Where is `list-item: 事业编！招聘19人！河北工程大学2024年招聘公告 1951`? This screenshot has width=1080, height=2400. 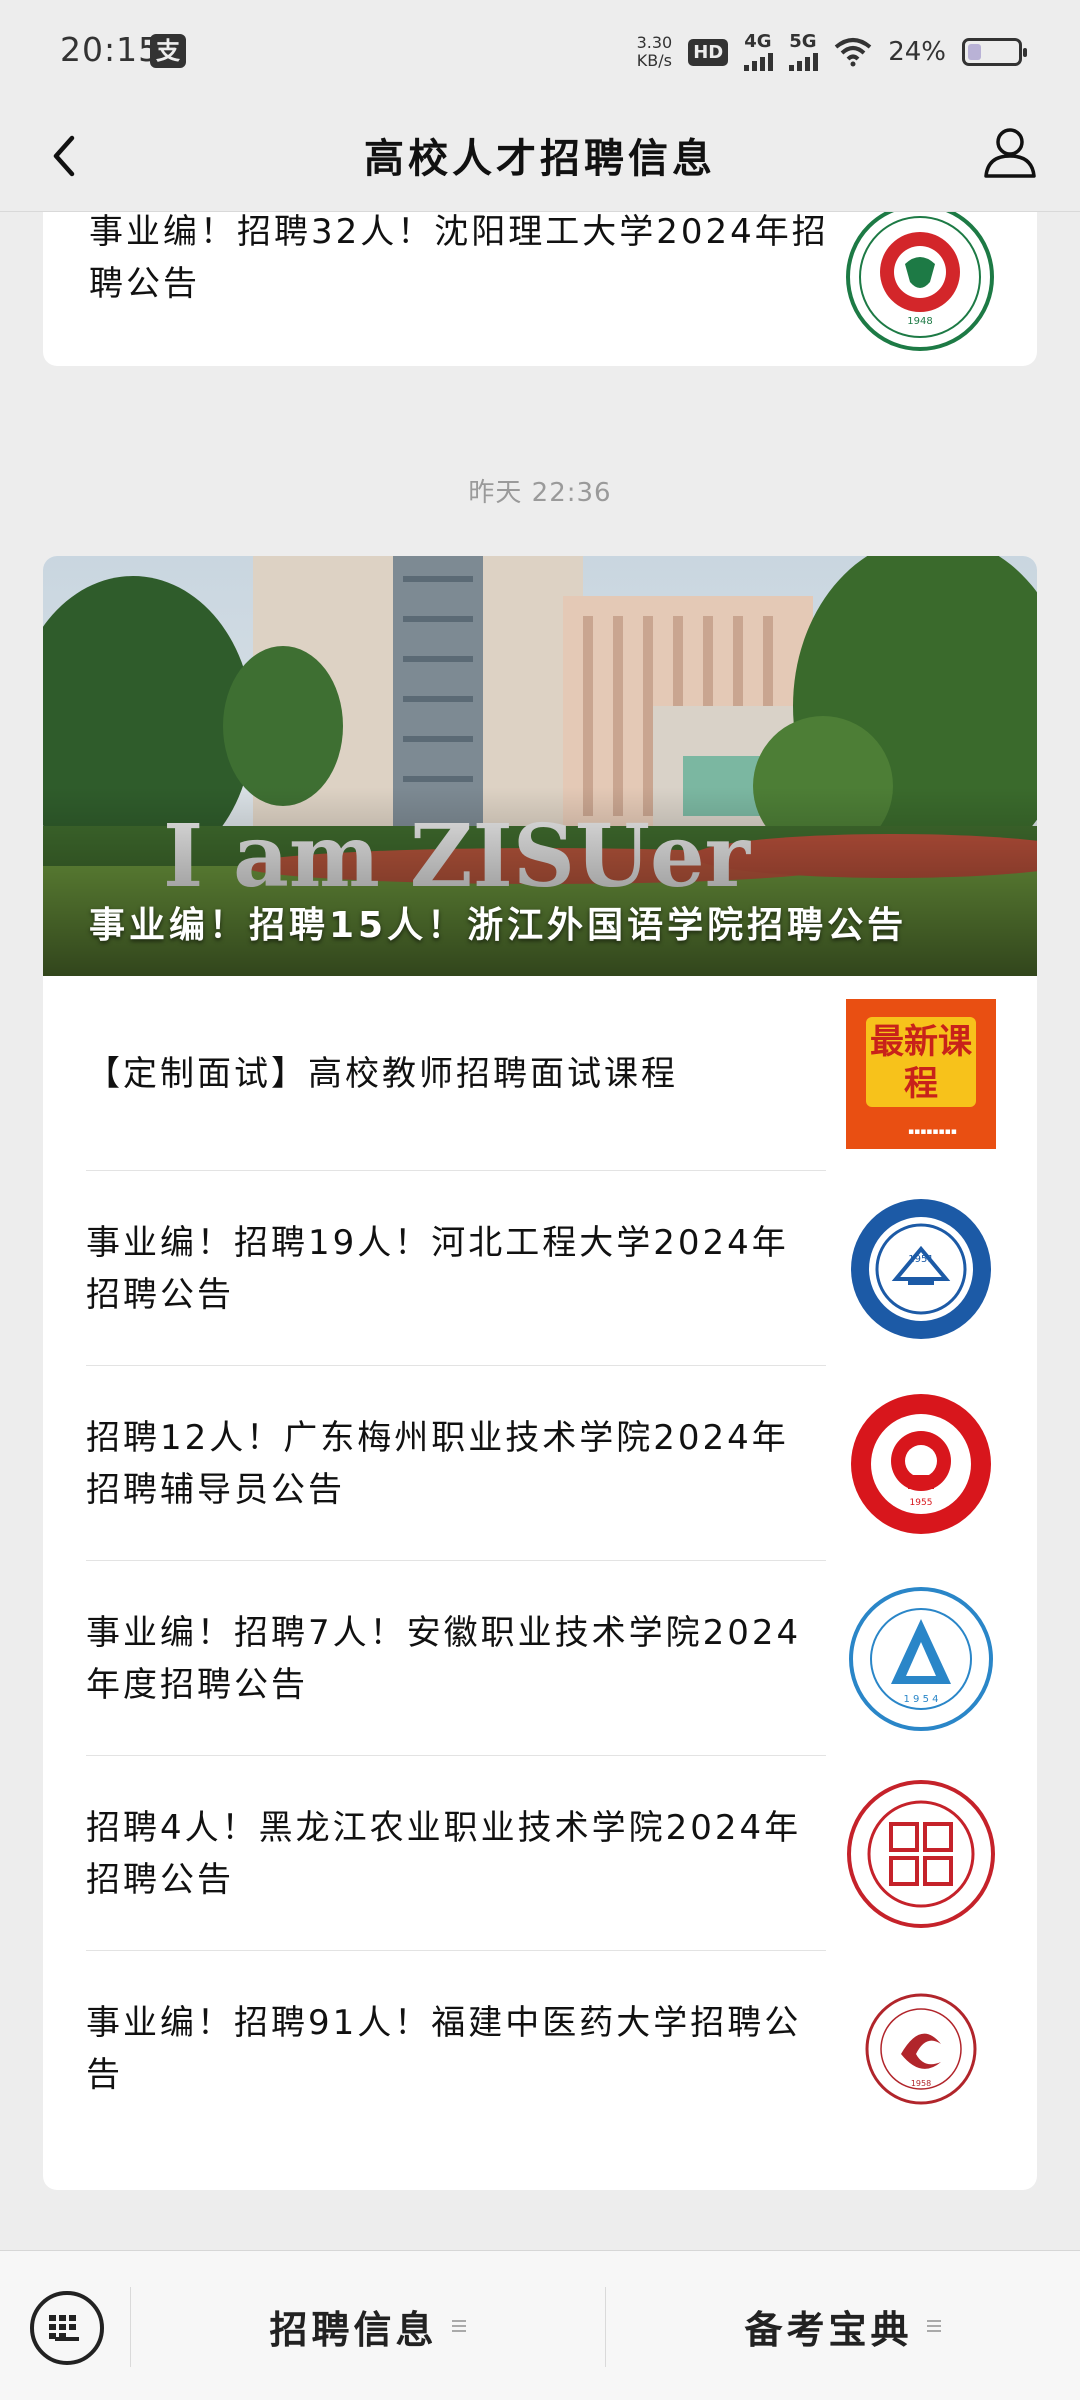 list-item: 事业编！招聘19人！河北工程大学2024年招聘公告 1951 is located at coordinates (561, 1268).